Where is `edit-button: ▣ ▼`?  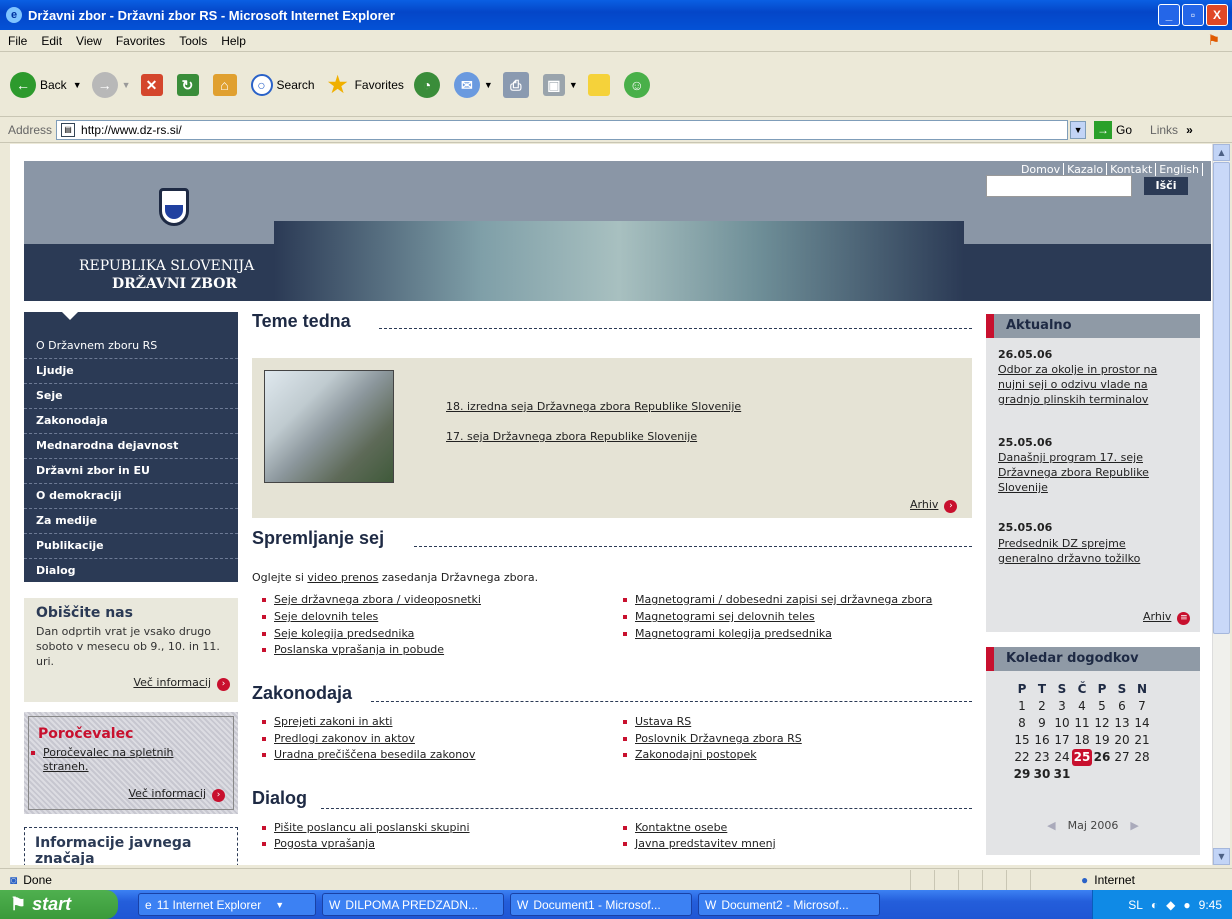 edit-button: ▣ ▼ is located at coordinates (560, 84).